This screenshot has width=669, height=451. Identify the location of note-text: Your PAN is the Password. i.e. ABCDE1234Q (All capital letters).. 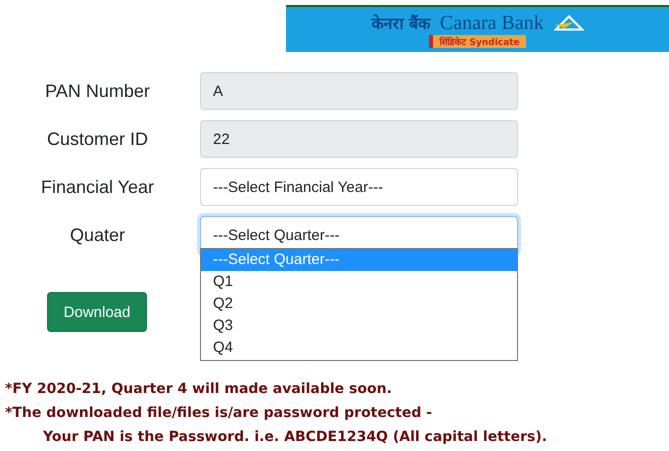
(295, 437).